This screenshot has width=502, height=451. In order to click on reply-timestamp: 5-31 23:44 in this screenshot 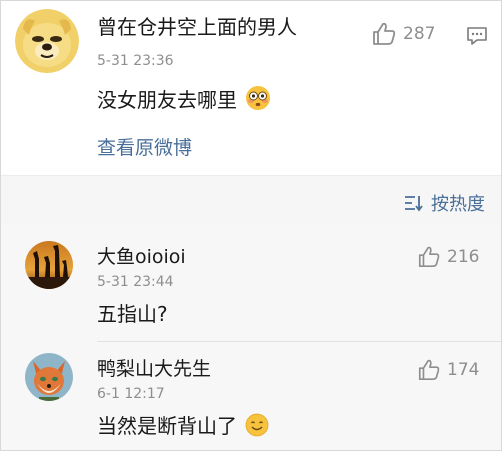, I will do `click(135, 282)`.